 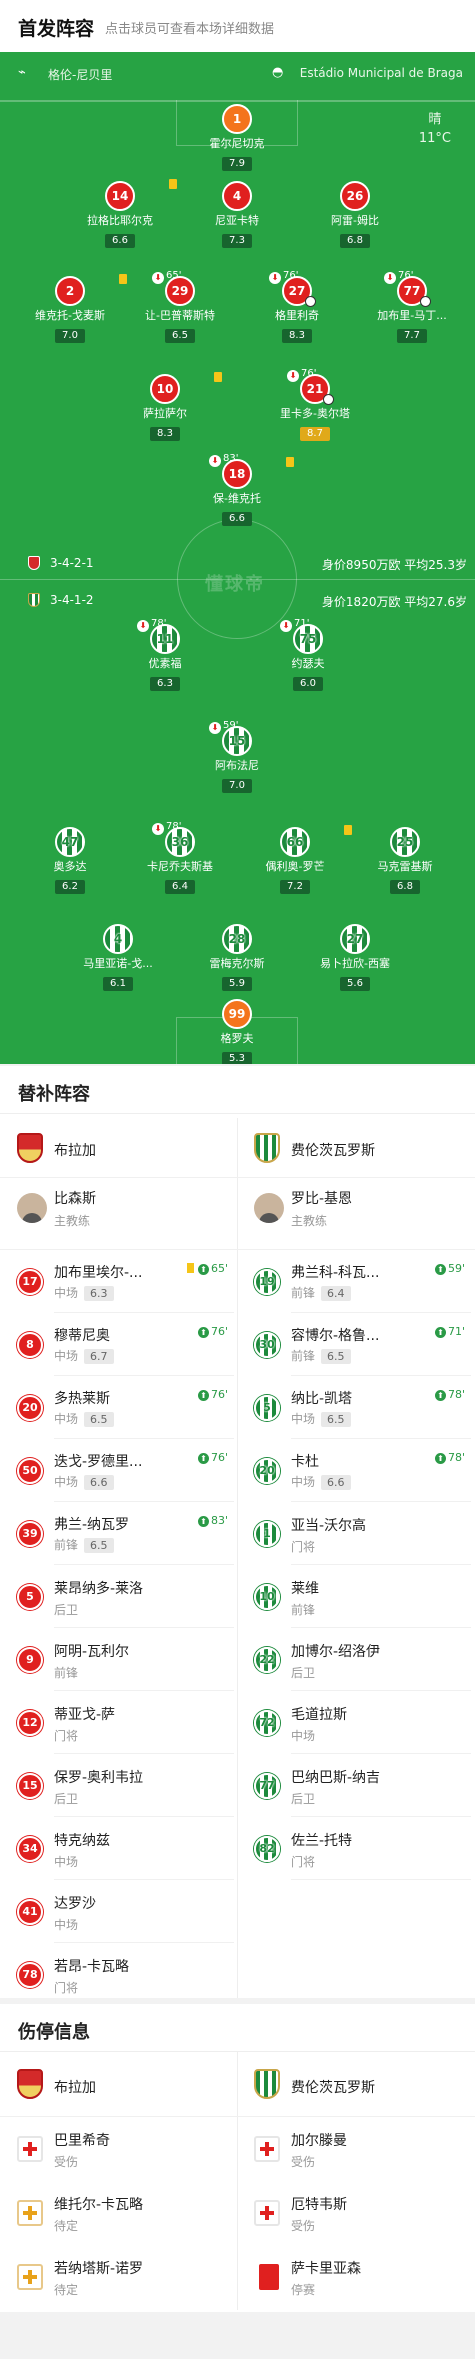 What do you see at coordinates (336, 1652) in the screenshot?
I see `sub-name: 加博尔-绍洛伊` at bounding box center [336, 1652].